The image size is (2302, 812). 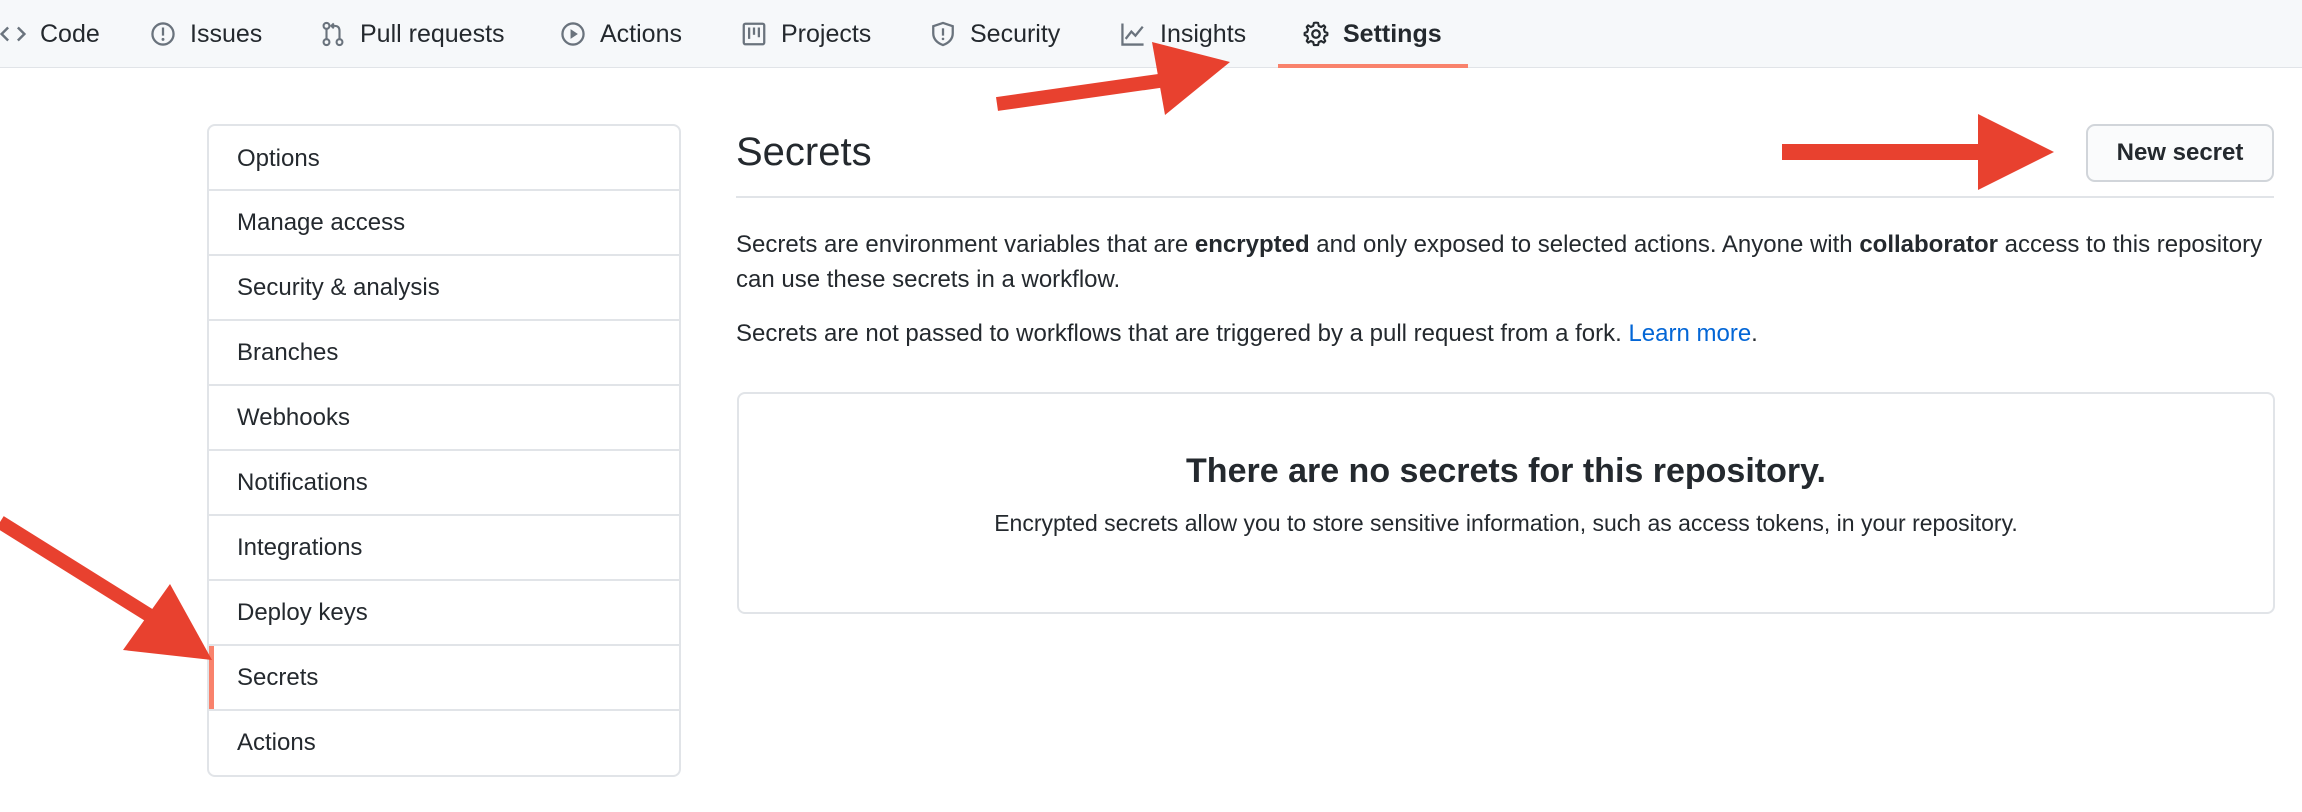 What do you see at coordinates (13, 34) in the screenshot?
I see `code-icon` at bounding box center [13, 34].